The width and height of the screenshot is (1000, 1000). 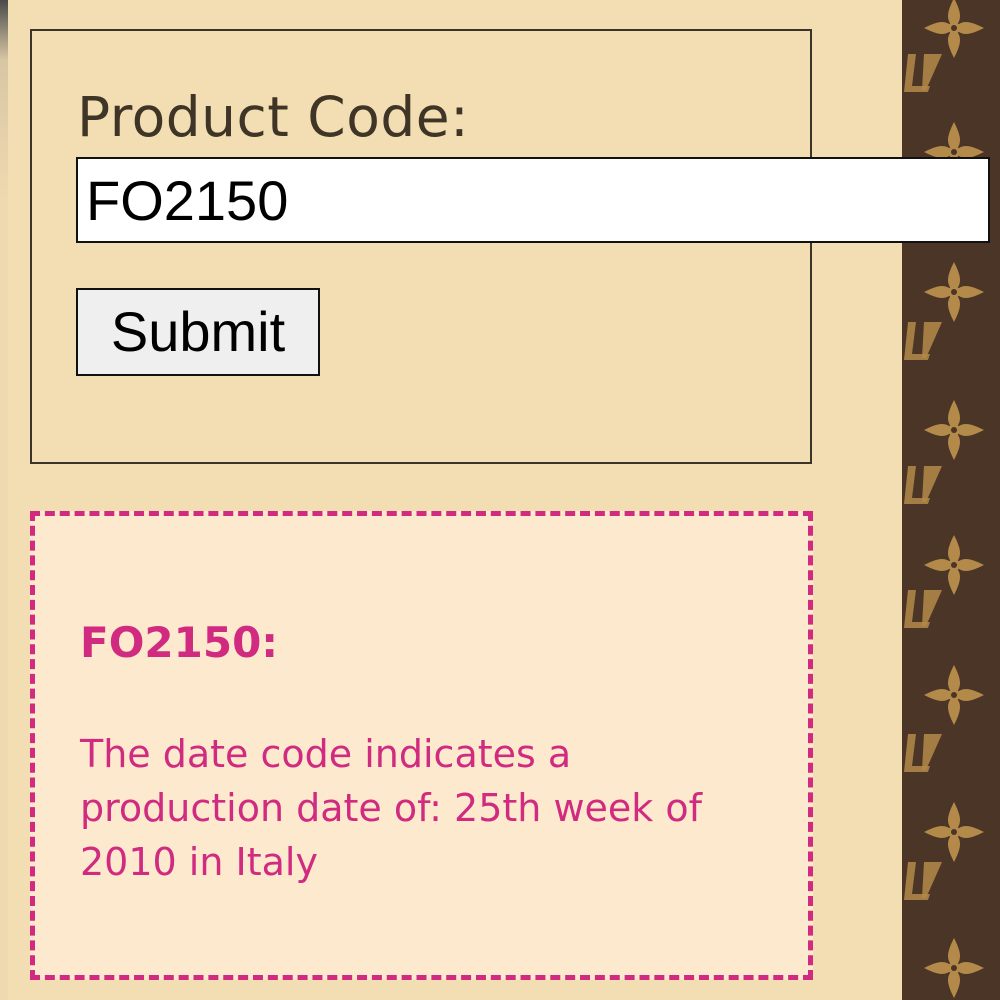 I want to click on monogram-pattern-strip, so click(x=951, y=500).